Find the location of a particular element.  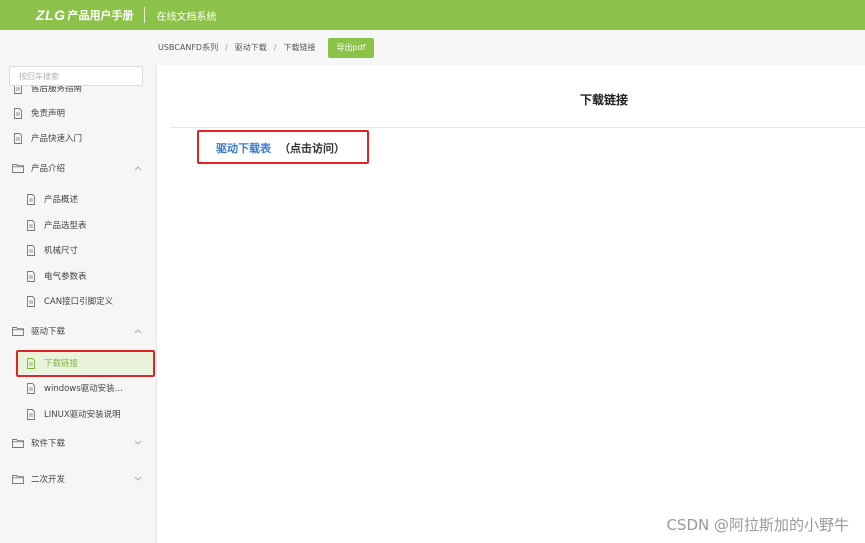

sidebar-folder-software-download: 软件下载 is located at coordinates (78, 443).